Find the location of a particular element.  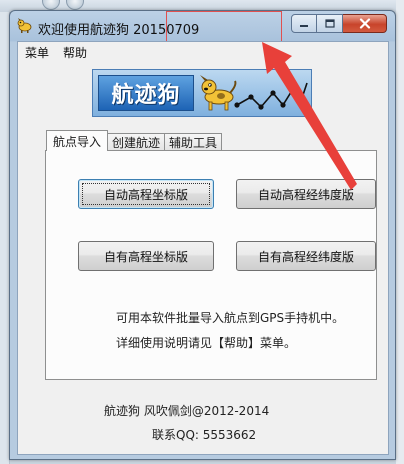

own-elevation-latlon-button: 自有高程经纬度版 is located at coordinates (306, 256).